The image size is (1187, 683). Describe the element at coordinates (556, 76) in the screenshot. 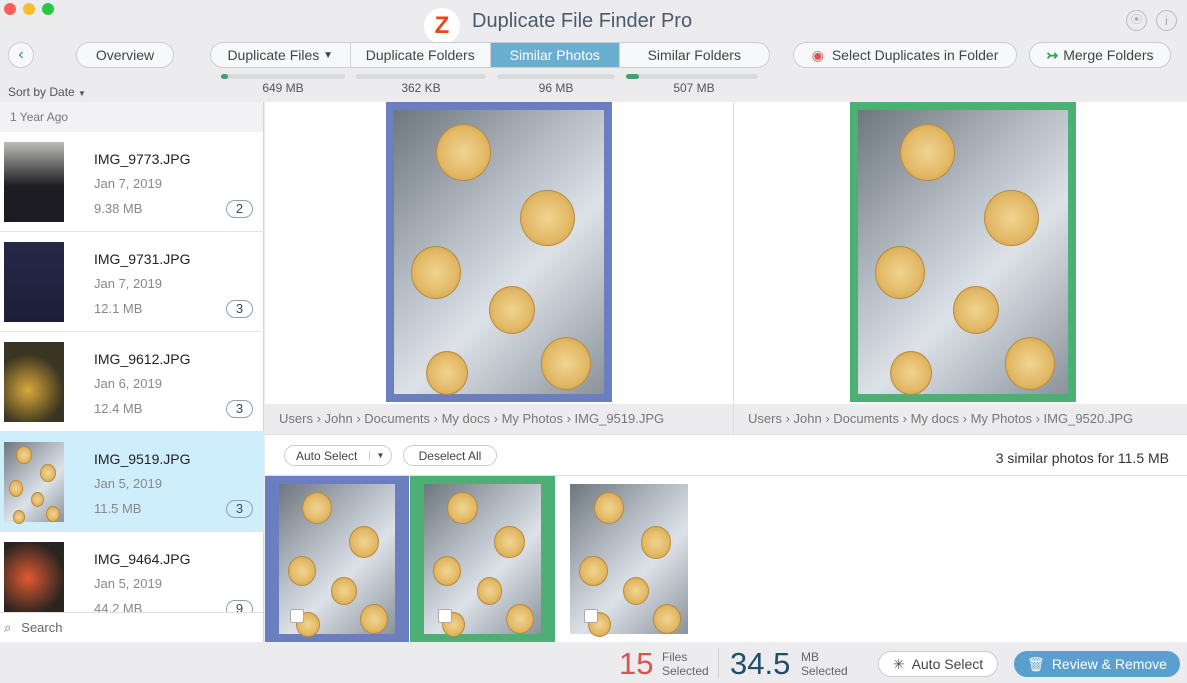

I see `progress-similar-photos` at that location.